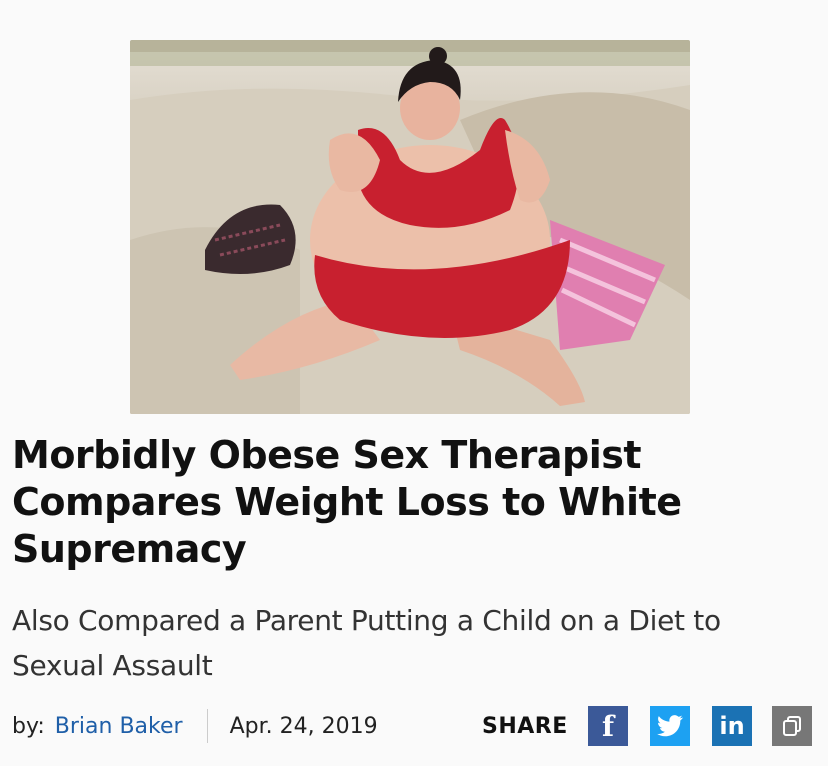 The height and width of the screenshot is (766, 828). I want to click on author-link: Brian Baker, so click(119, 726).